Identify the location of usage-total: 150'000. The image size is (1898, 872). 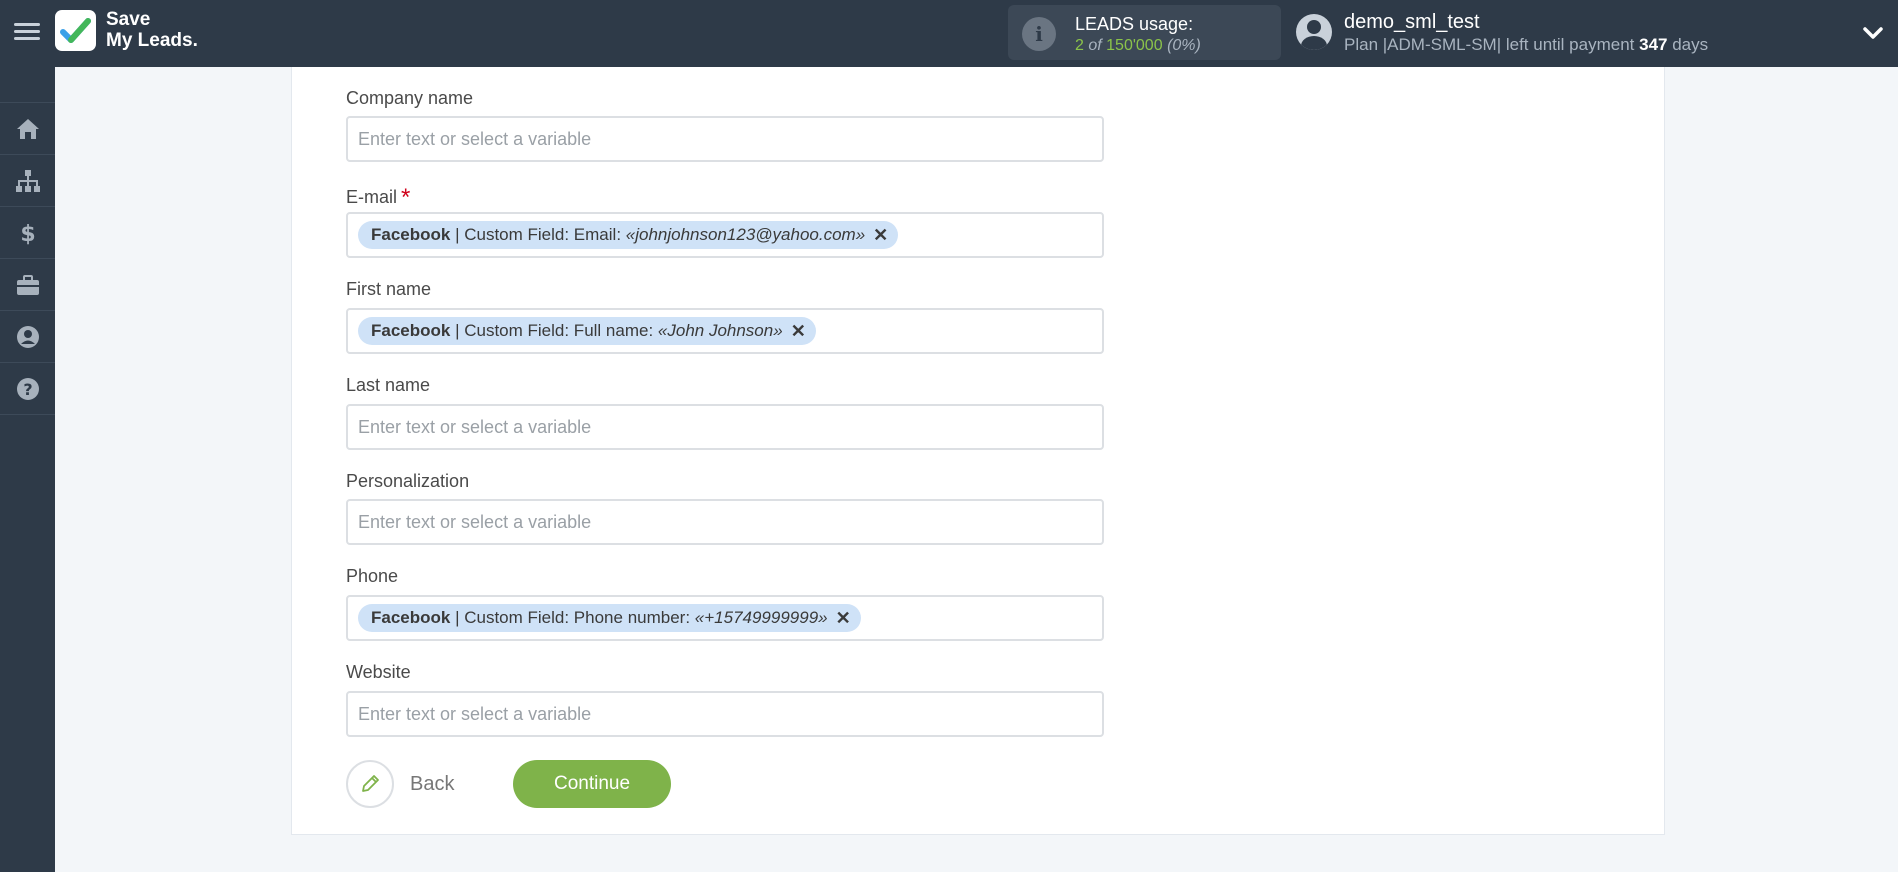
(1134, 45).